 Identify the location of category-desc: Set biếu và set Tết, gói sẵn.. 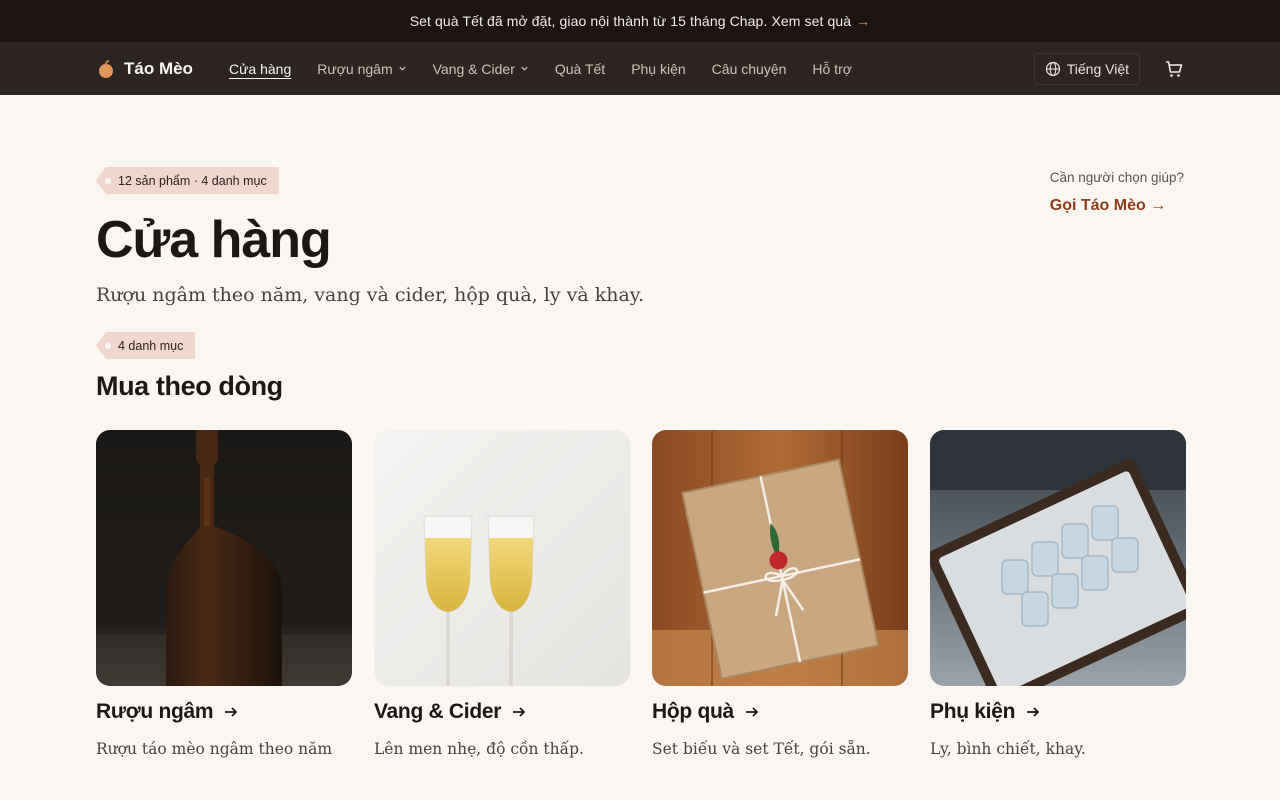
(761, 749).